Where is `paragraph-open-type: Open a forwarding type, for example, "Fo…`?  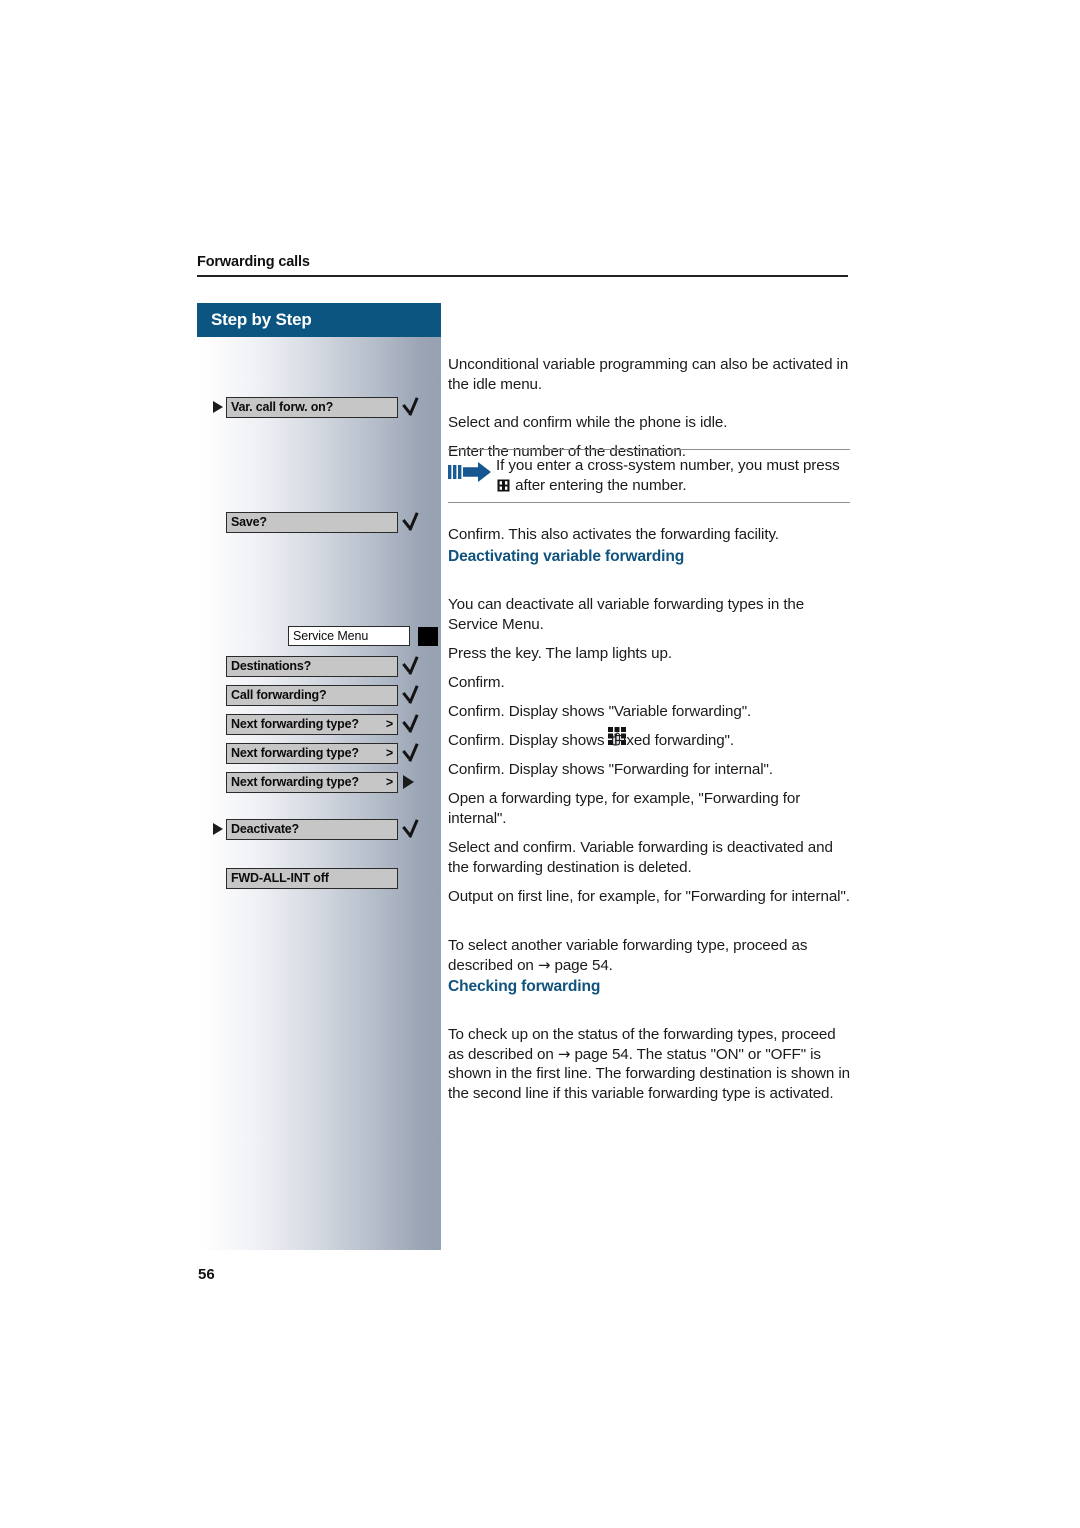
paragraph-open-type: Open a forwarding type, for example, "Fo… is located at coordinates (624, 808).